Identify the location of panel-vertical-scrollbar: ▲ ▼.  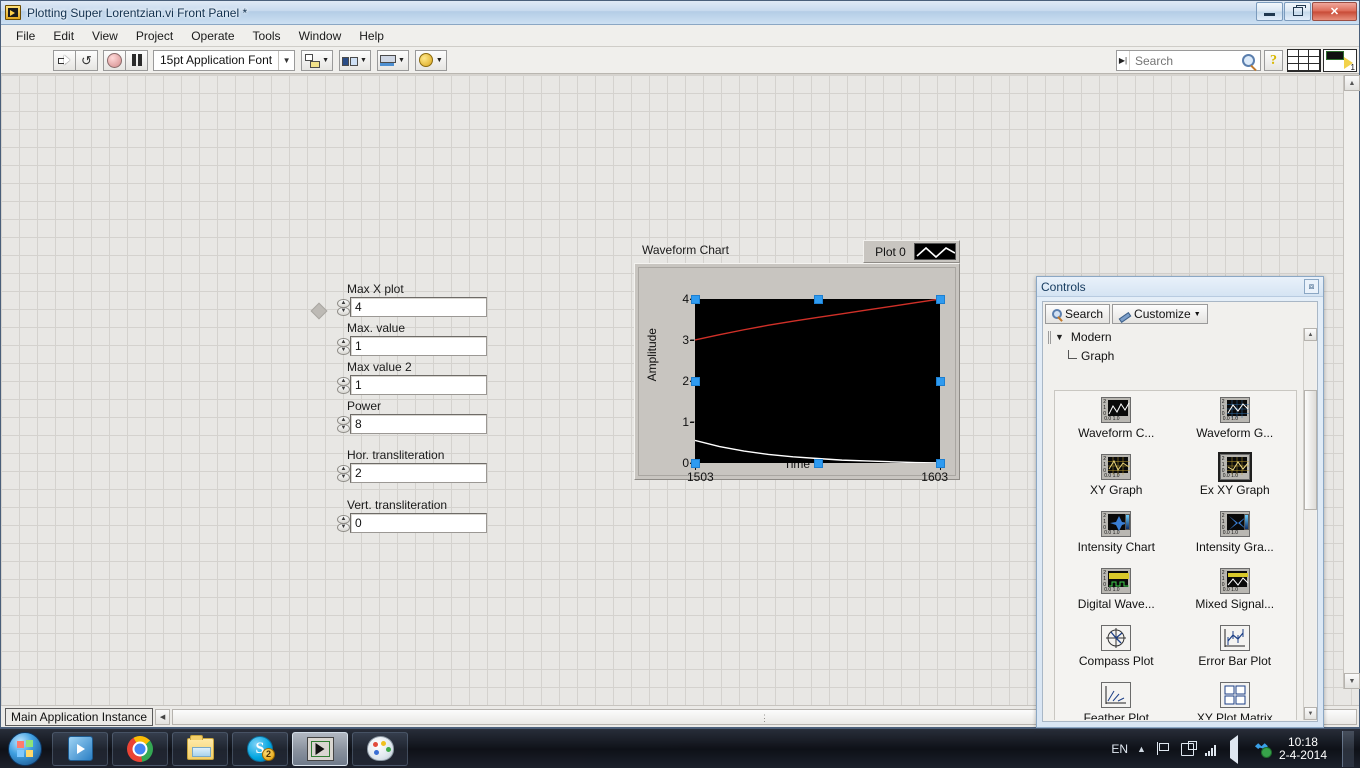
(1351, 382).